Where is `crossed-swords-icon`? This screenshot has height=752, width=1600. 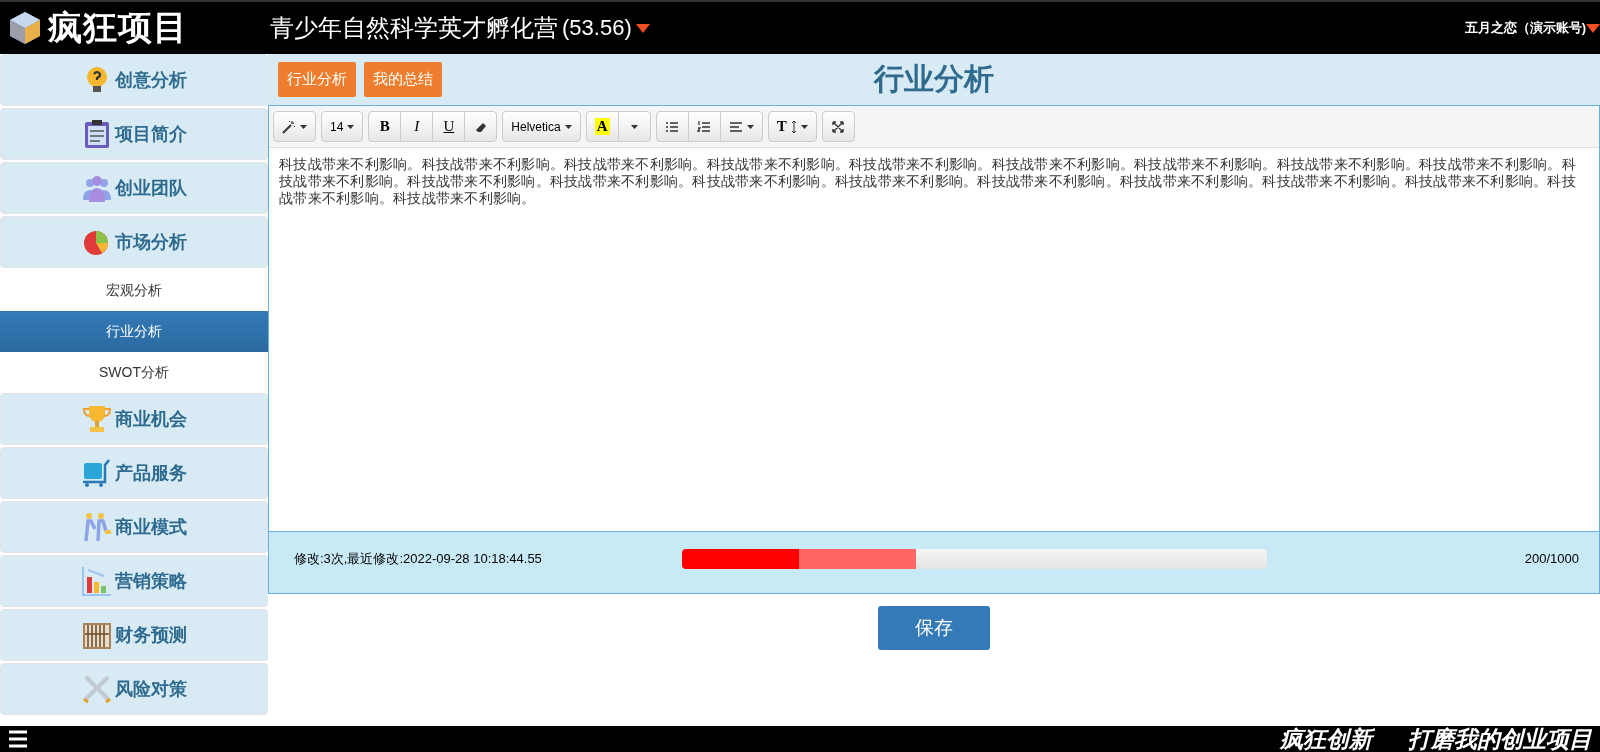 crossed-swords-icon is located at coordinates (97, 689).